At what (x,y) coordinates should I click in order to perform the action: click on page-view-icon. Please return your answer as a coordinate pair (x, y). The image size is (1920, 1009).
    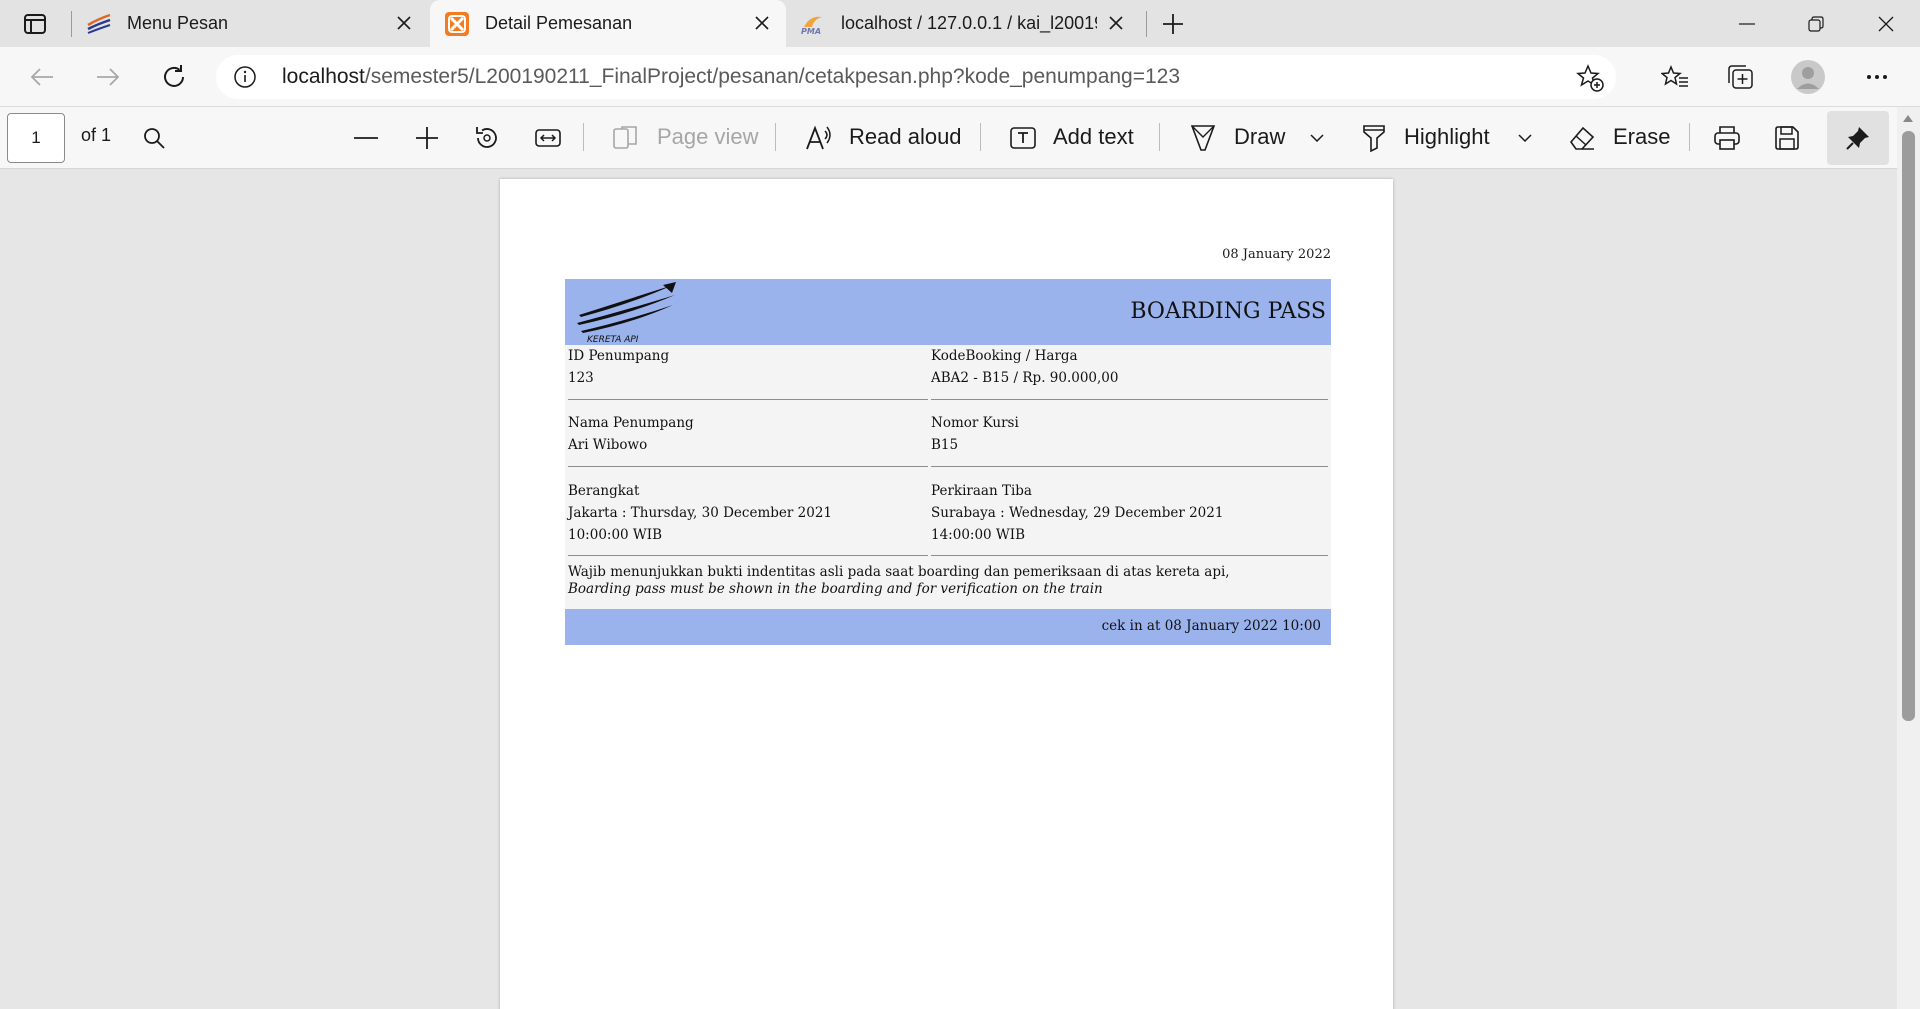
    Looking at the image, I should click on (625, 138).